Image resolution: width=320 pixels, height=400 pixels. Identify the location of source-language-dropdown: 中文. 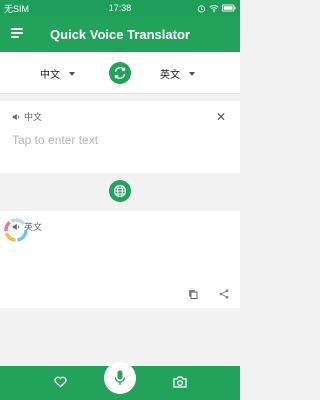
(57, 73).